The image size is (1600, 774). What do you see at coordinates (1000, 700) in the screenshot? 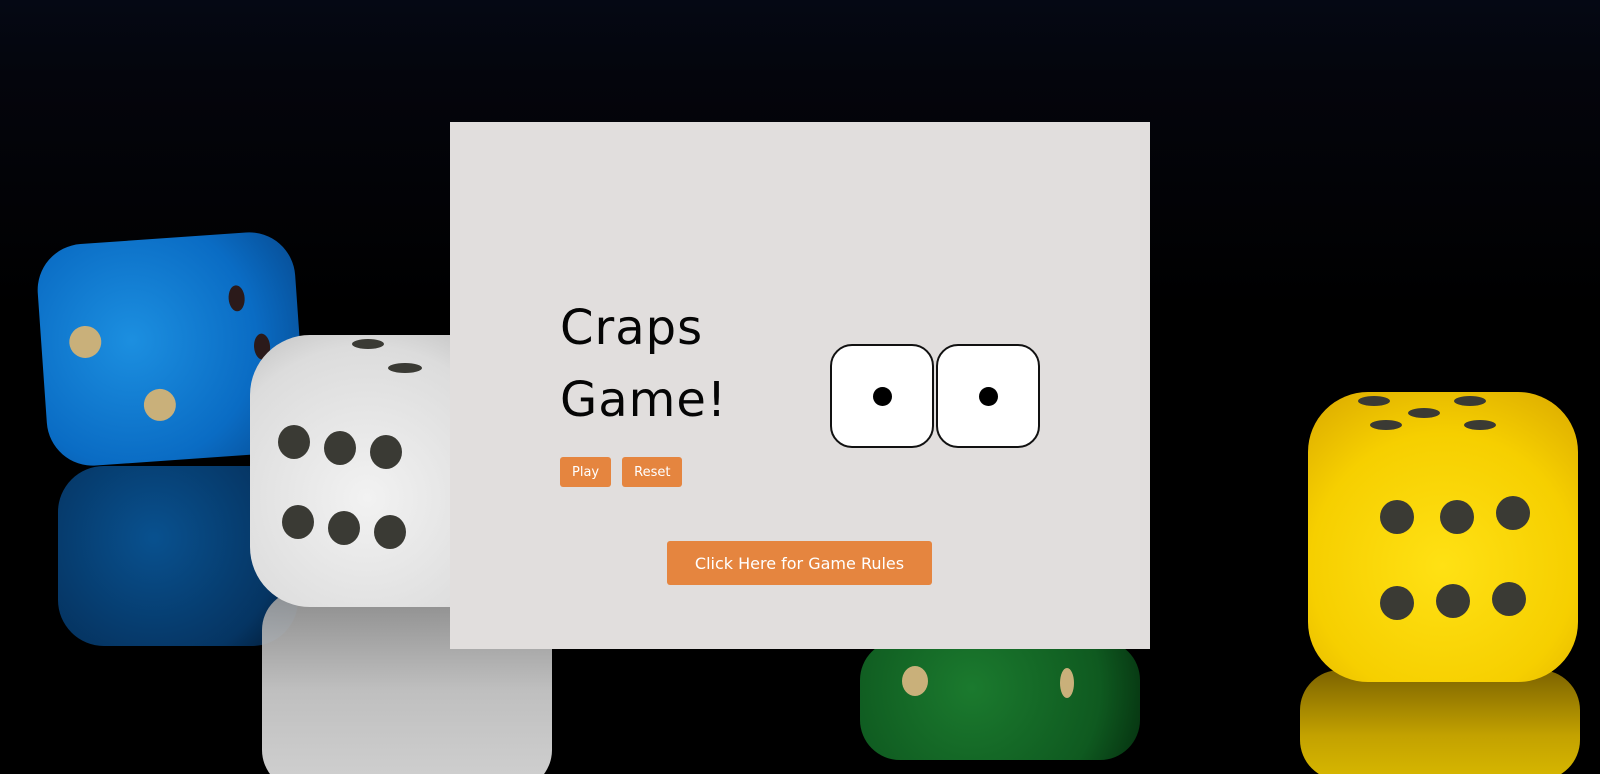
I see `background-green-die` at bounding box center [1000, 700].